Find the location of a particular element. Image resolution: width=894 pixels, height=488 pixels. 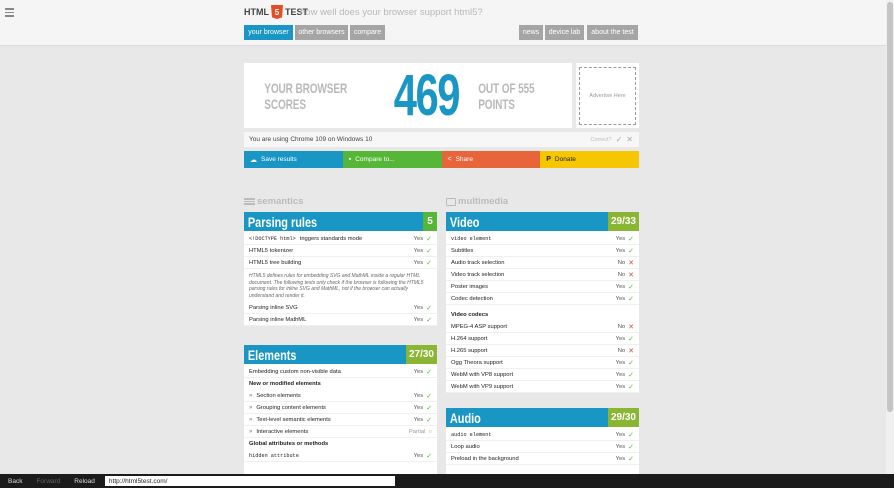

test-label: Audio track selection is located at coordinates (478, 262).